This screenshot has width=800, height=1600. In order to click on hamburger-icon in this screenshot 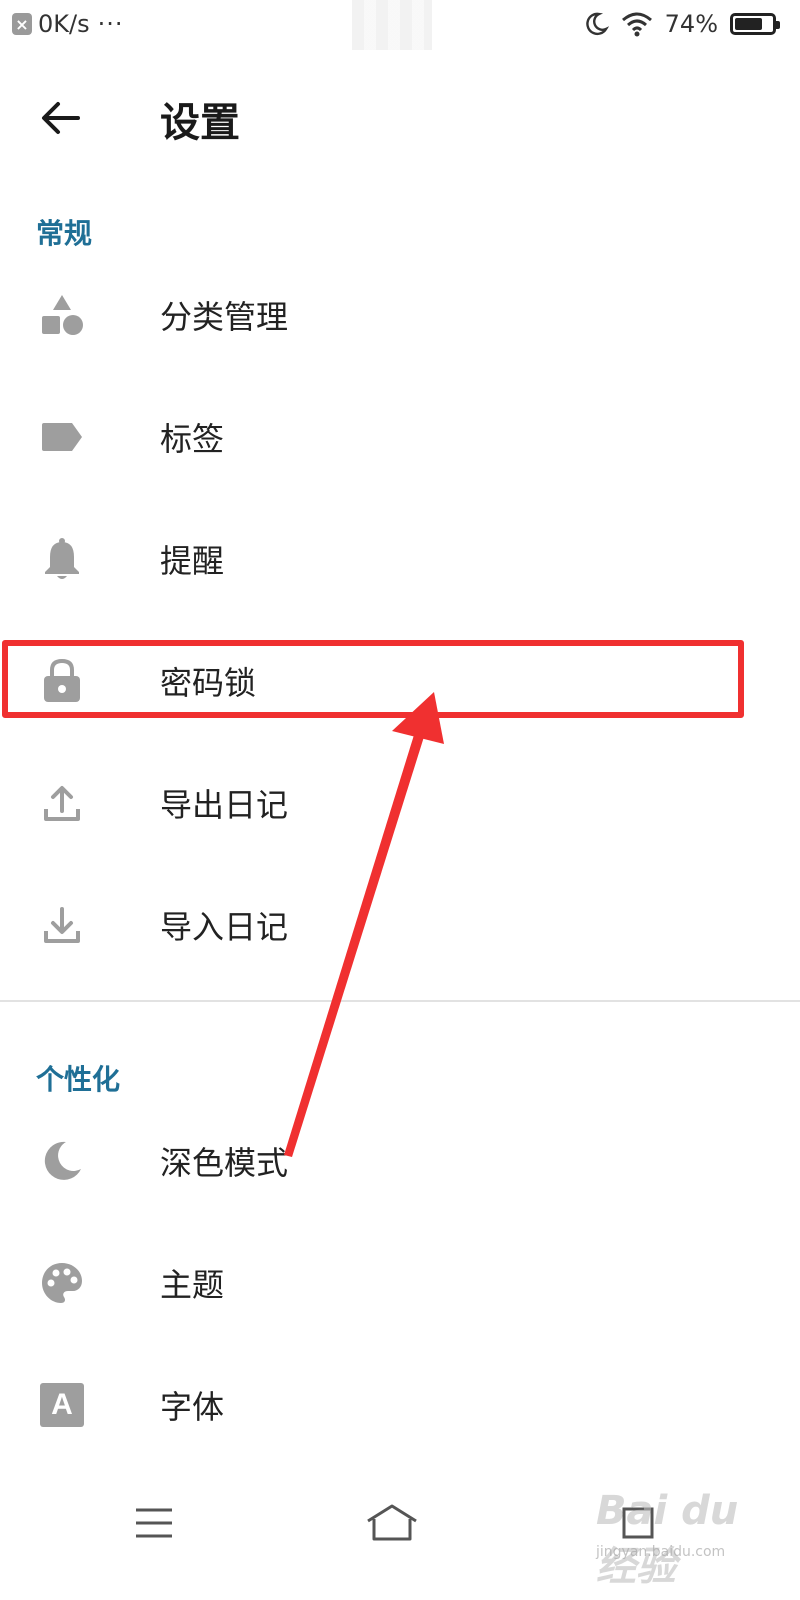, I will do `click(154, 1523)`.